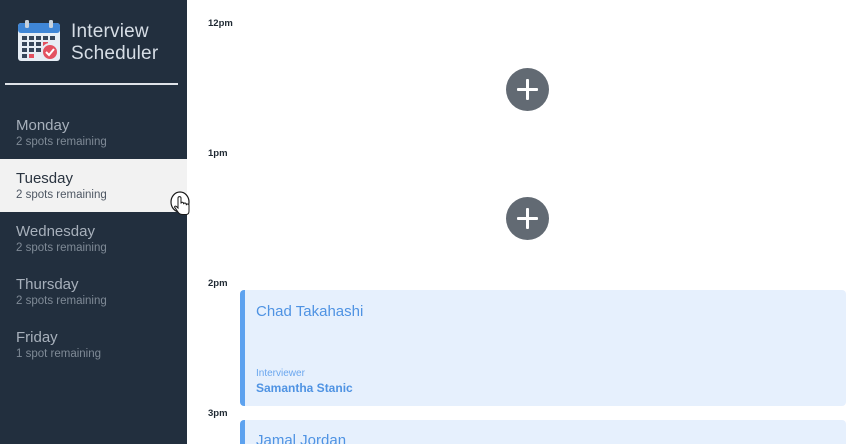 The height and width of the screenshot is (444, 857). I want to click on day-name: Wednesday, so click(55, 231).